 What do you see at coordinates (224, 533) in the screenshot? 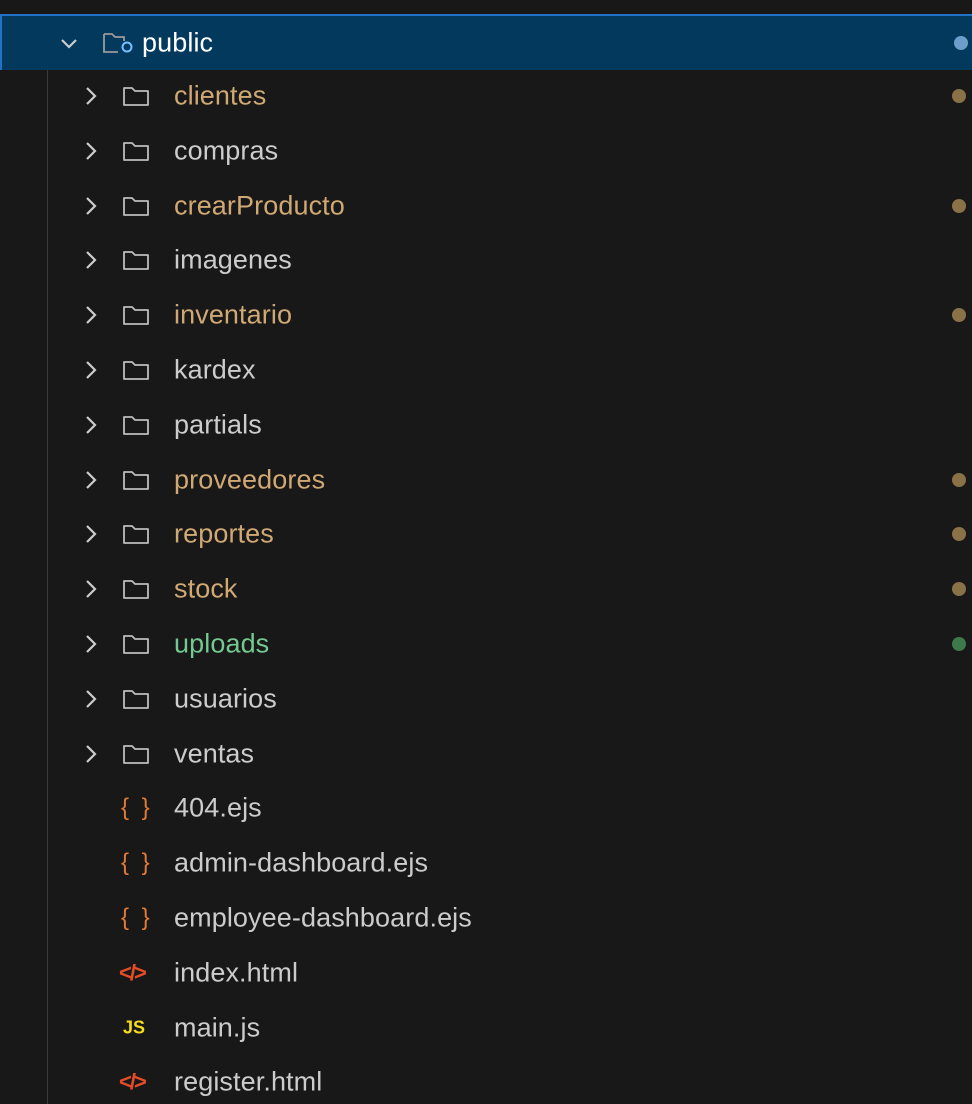
I see `folder-label: reportes` at bounding box center [224, 533].